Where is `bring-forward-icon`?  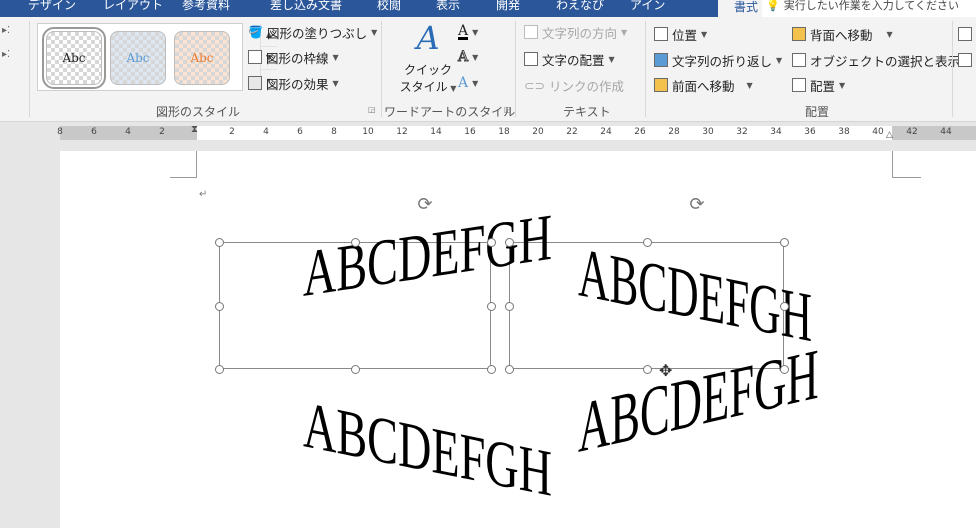
bring-forward-icon is located at coordinates (661, 85).